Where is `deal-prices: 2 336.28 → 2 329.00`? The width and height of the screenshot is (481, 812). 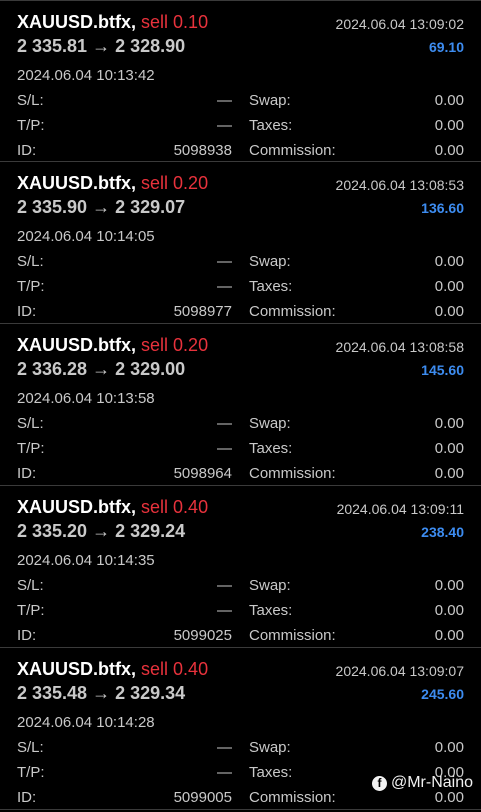
deal-prices: 2 336.28 → 2 329.00 is located at coordinates (101, 369).